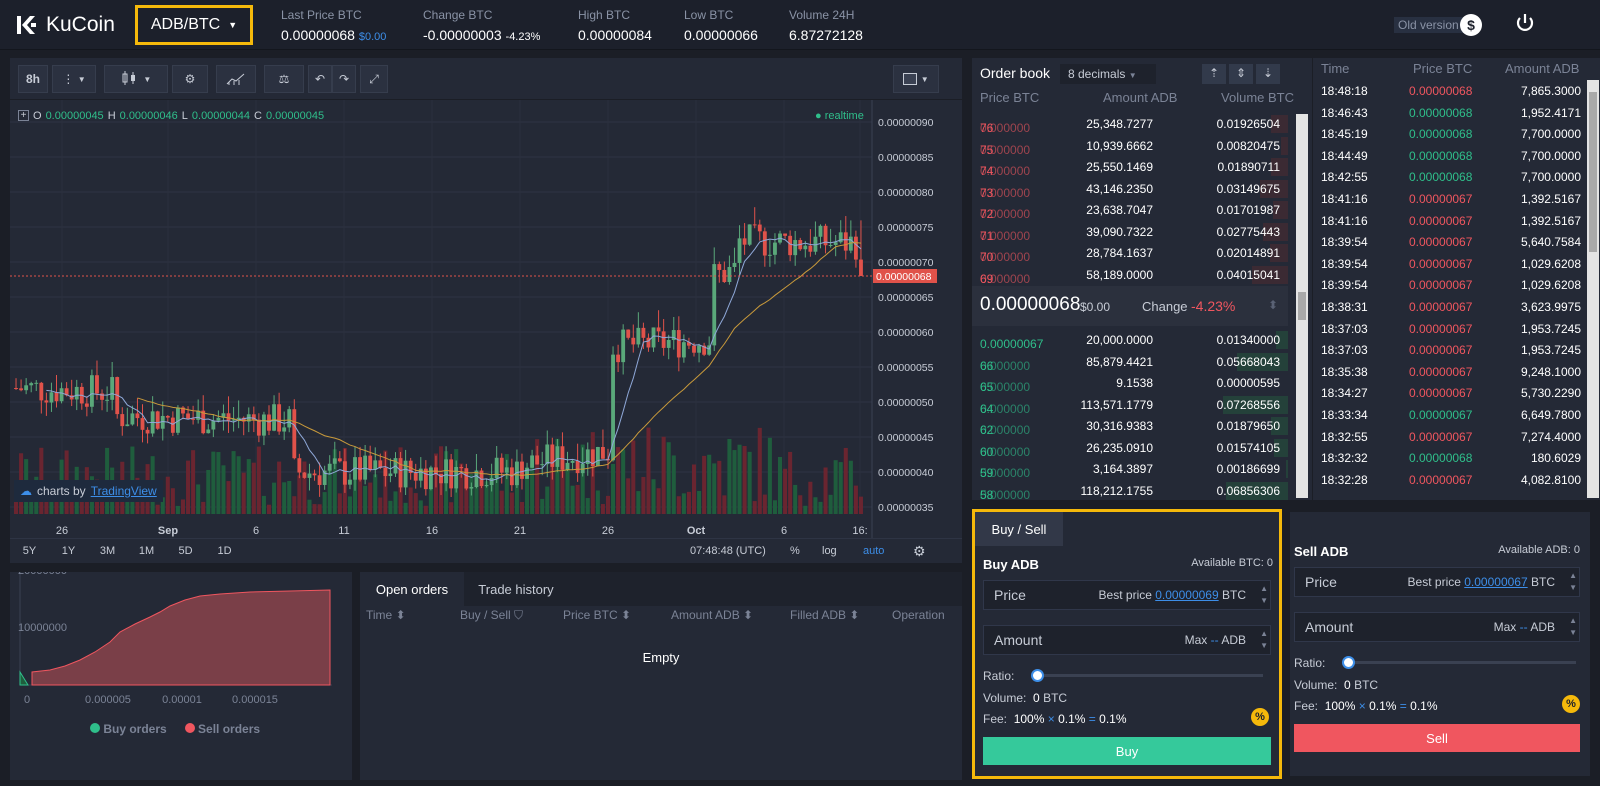 This screenshot has width=1600, height=786. What do you see at coordinates (1119, 426) in the screenshot?
I see `order-amount: 30,316.9383` at bounding box center [1119, 426].